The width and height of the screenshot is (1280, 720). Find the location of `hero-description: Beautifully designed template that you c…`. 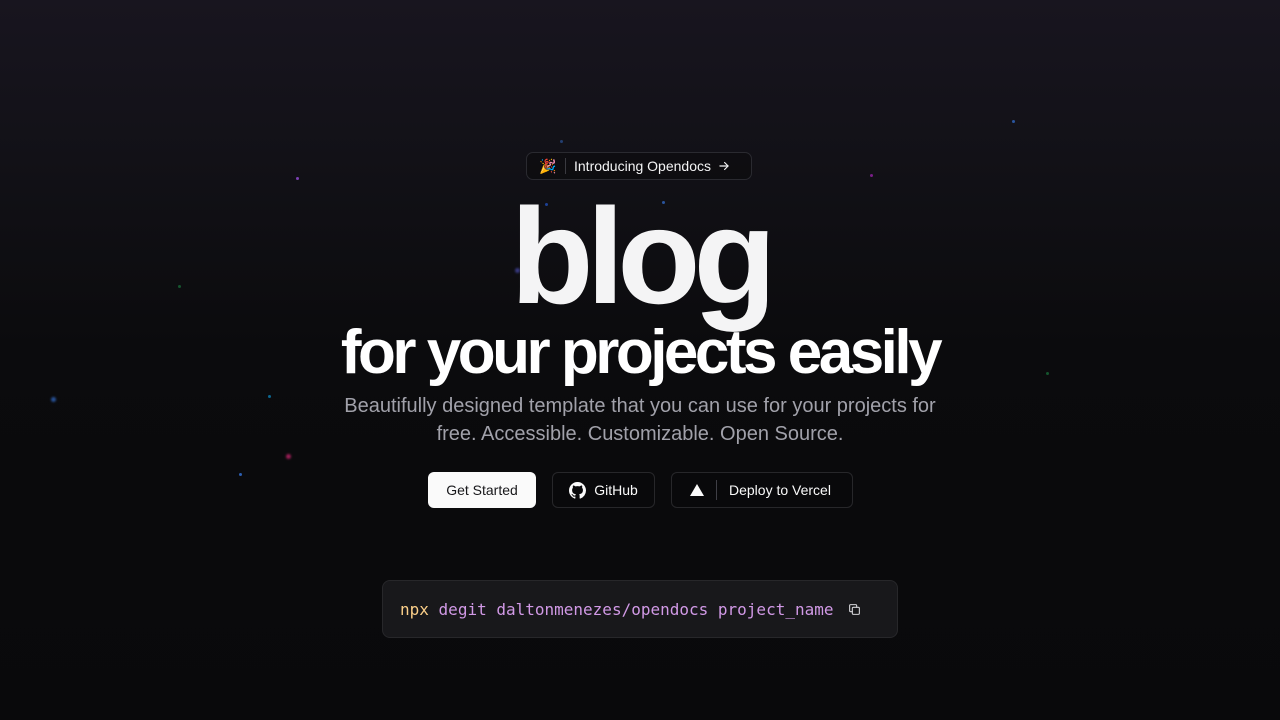

hero-description: Beautifully designed template that you c… is located at coordinates (640, 420).